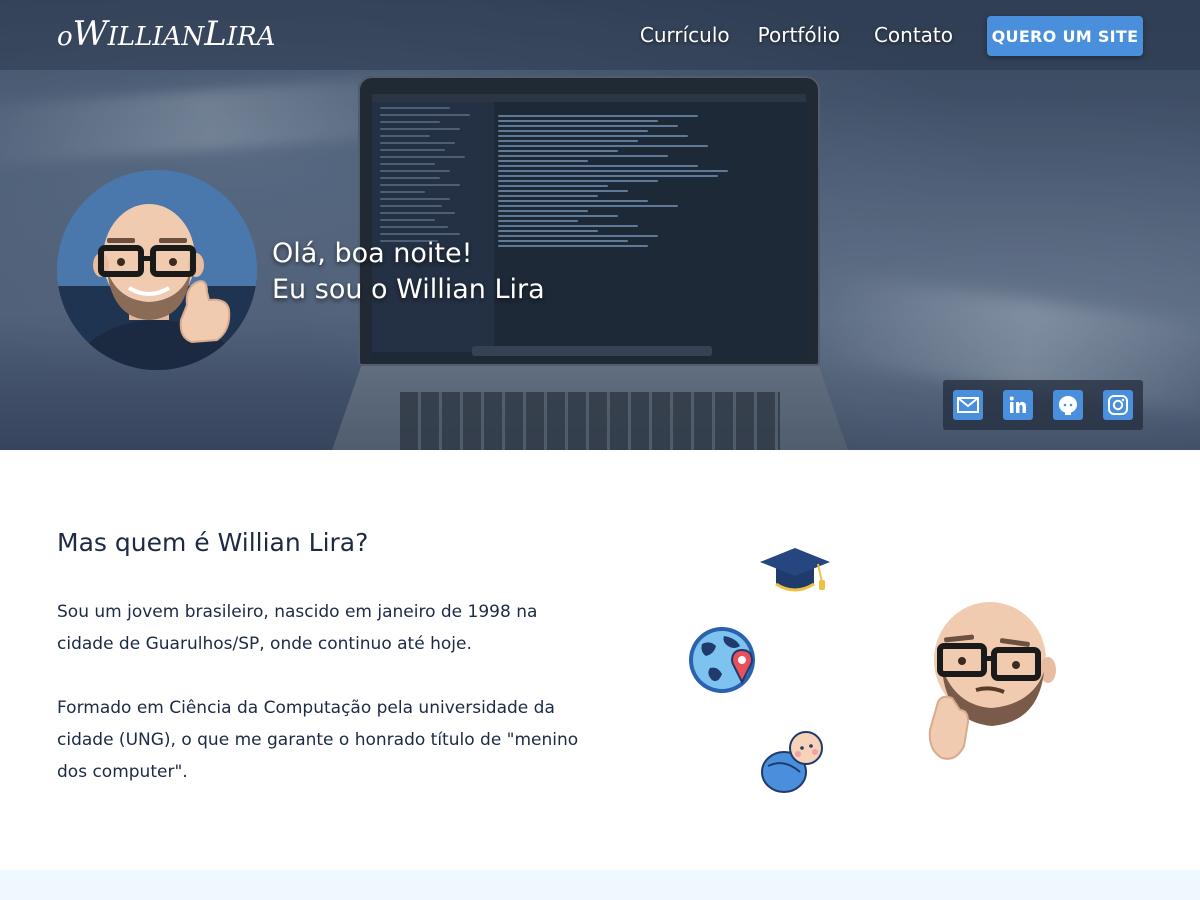 The width and height of the screenshot is (1200, 900). What do you see at coordinates (213, 542) in the screenshot?
I see `about-title: Mas quem é Willian Lira?` at bounding box center [213, 542].